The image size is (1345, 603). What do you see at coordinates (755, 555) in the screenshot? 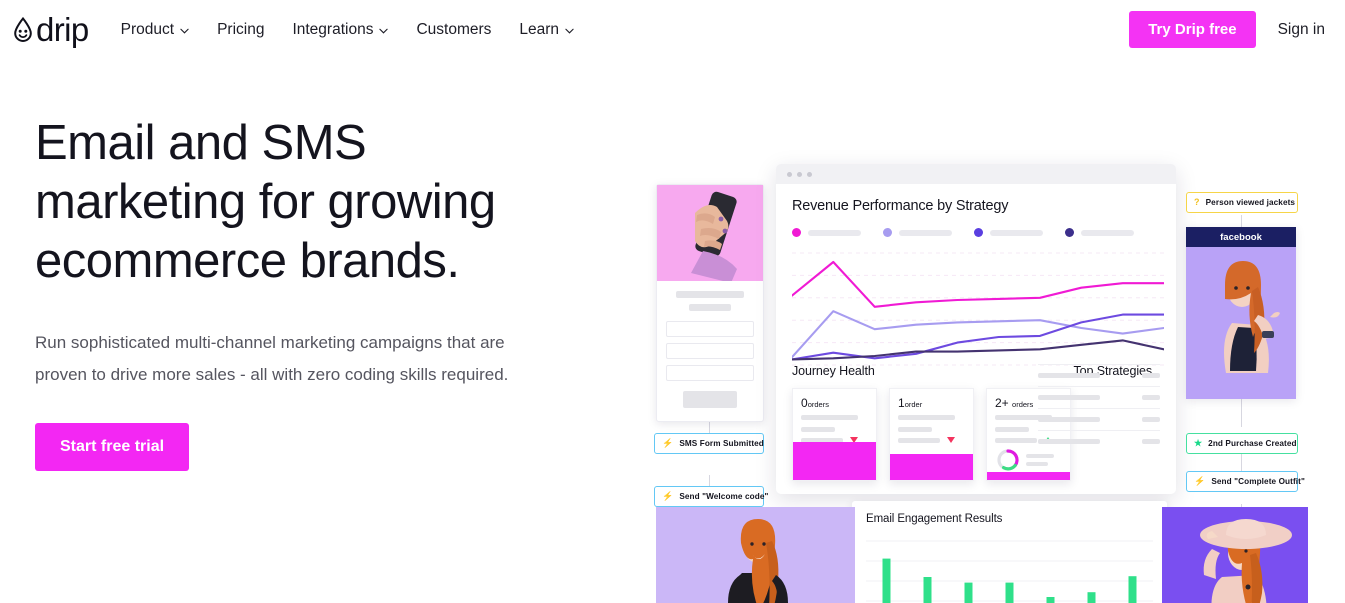
I see `laughing-woman-photo` at bounding box center [755, 555].